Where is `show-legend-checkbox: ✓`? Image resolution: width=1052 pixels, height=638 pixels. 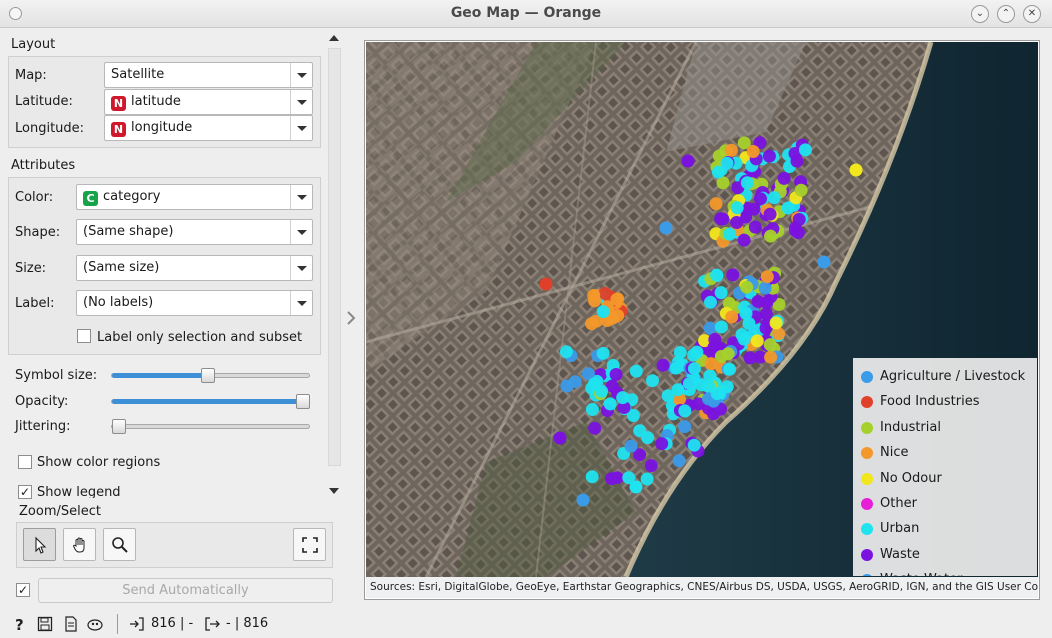
show-legend-checkbox: ✓ is located at coordinates (25, 492).